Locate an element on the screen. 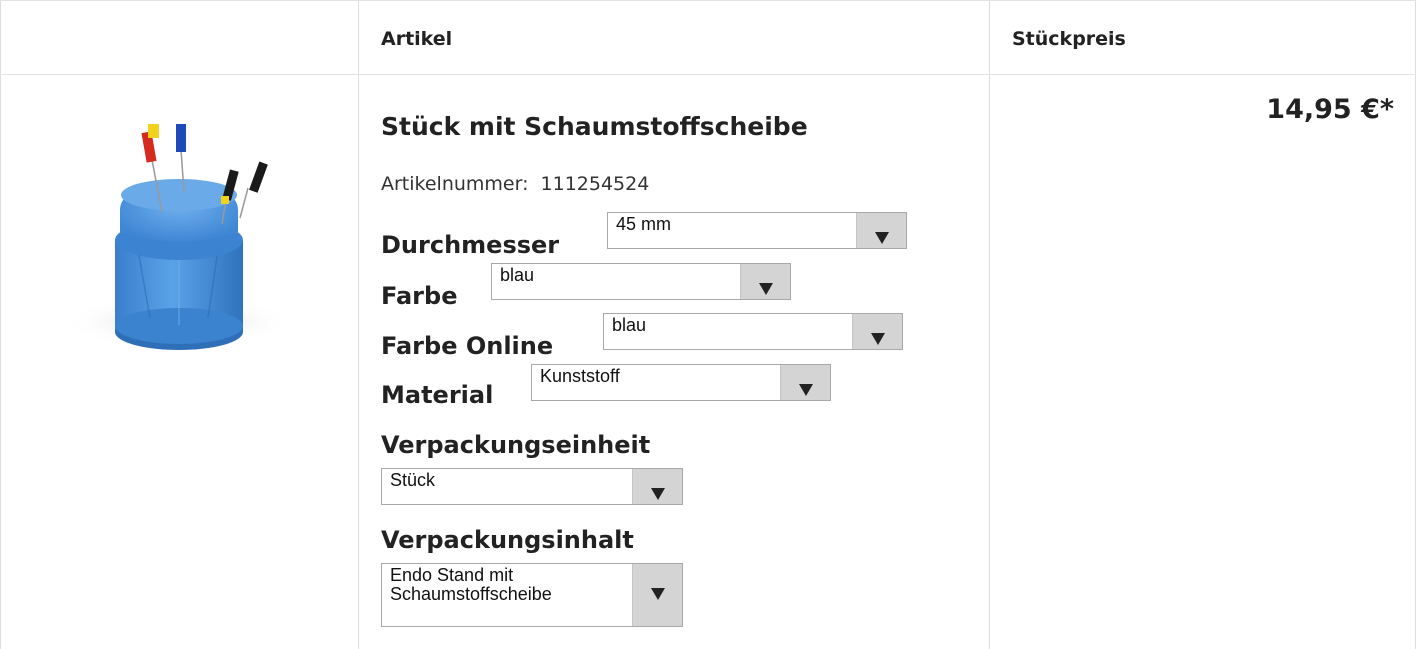  select-verpackungsinhalt: Endo Stand mit Schaumstoffscheibe is located at coordinates (532, 595).